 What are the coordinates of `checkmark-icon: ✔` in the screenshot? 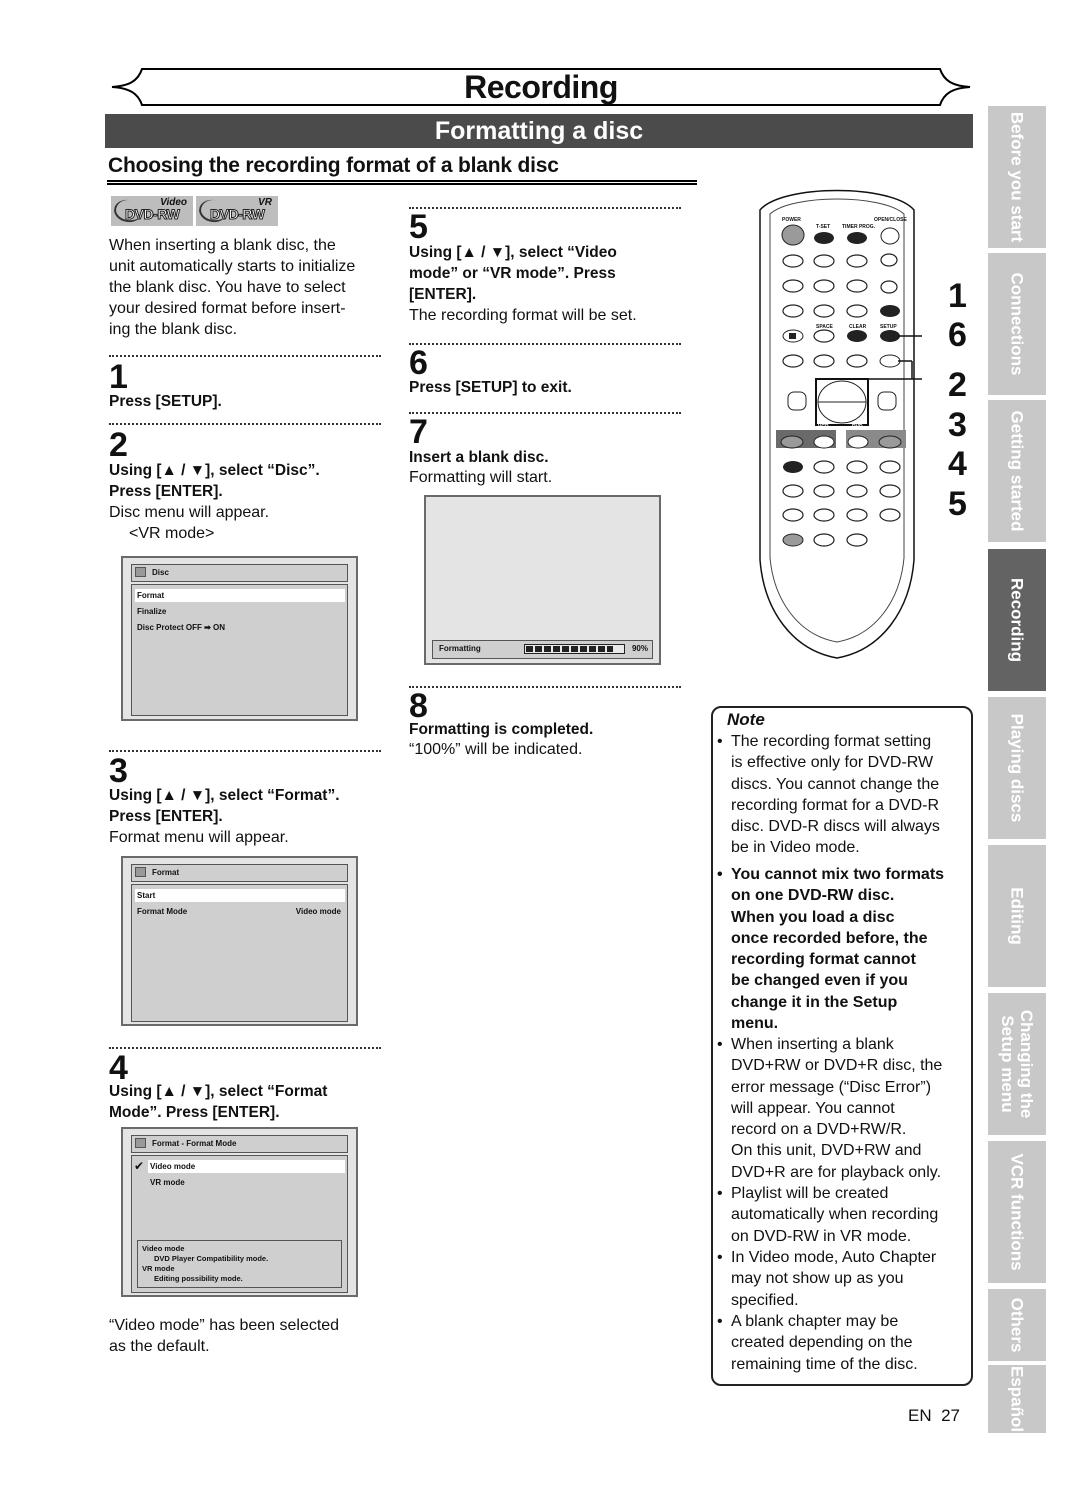 It's located at (139, 1166).